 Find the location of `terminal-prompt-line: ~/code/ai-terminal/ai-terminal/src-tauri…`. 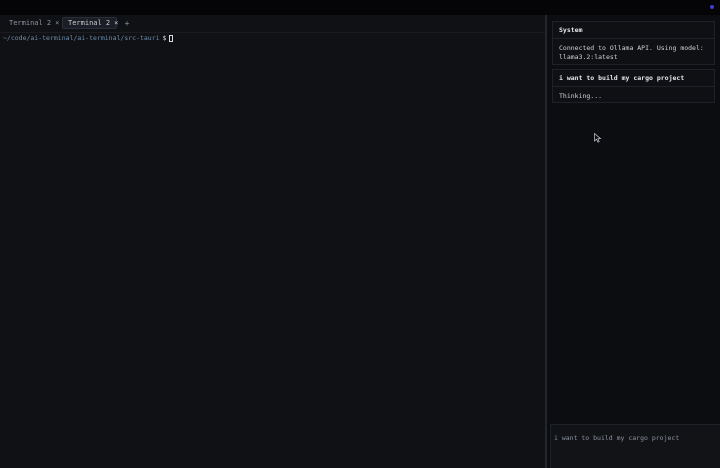

terminal-prompt-line: ~/code/ai-terminal/ai-terminal/src-tauri… is located at coordinates (88, 38).